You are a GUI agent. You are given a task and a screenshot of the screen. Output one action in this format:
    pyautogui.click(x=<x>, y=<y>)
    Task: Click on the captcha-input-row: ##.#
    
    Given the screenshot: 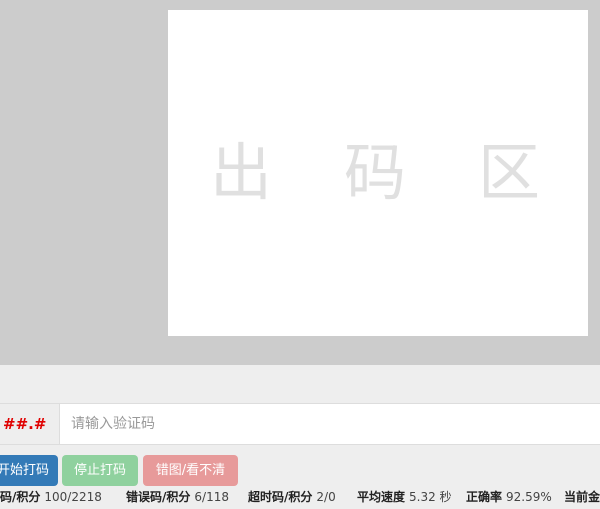 What is the action you would take?
    pyautogui.click(x=300, y=424)
    